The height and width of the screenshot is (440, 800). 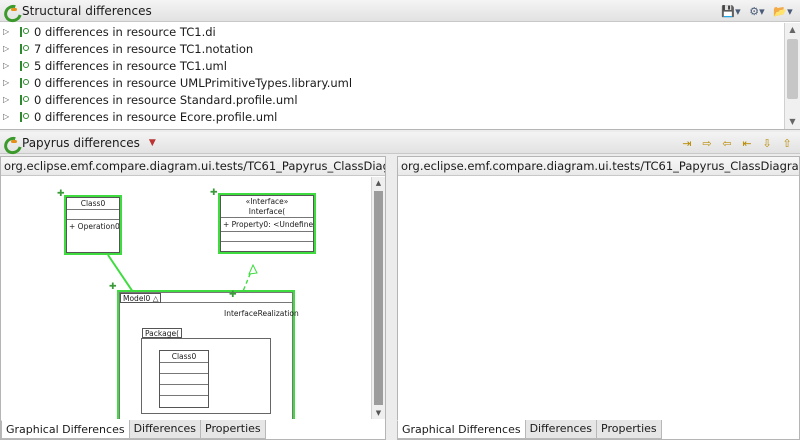 I want to click on tree-row: ▷ 5 differences in resource TC1.uml, so click(x=392, y=65).